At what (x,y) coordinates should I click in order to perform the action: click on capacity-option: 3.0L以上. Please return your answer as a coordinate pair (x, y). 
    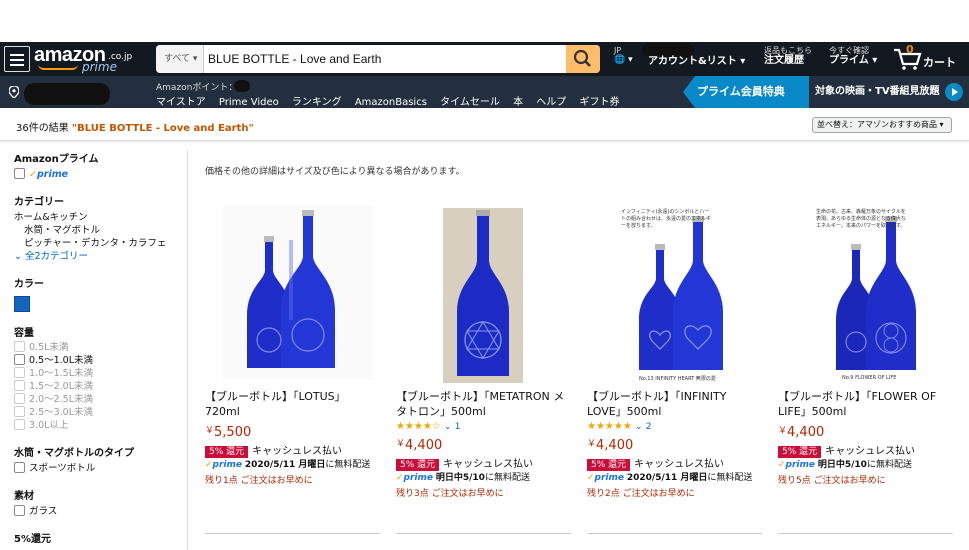
    Looking at the image, I should click on (100, 425).